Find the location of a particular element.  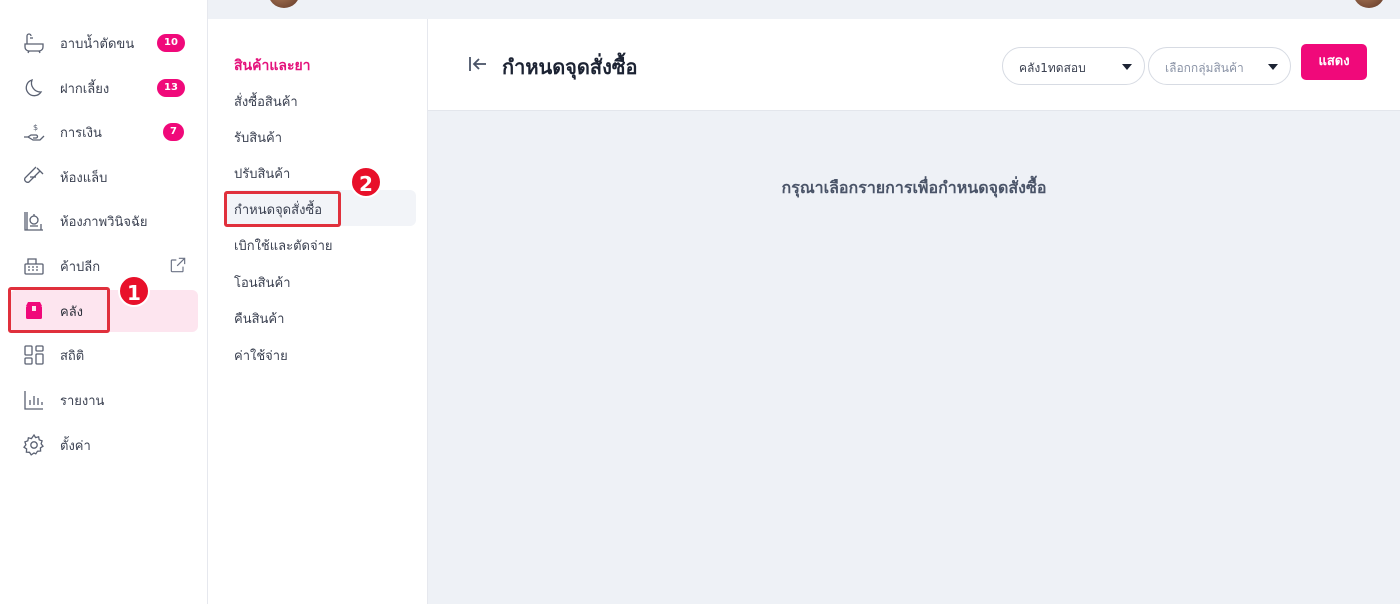

cash-register-icon is located at coordinates (34, 266).